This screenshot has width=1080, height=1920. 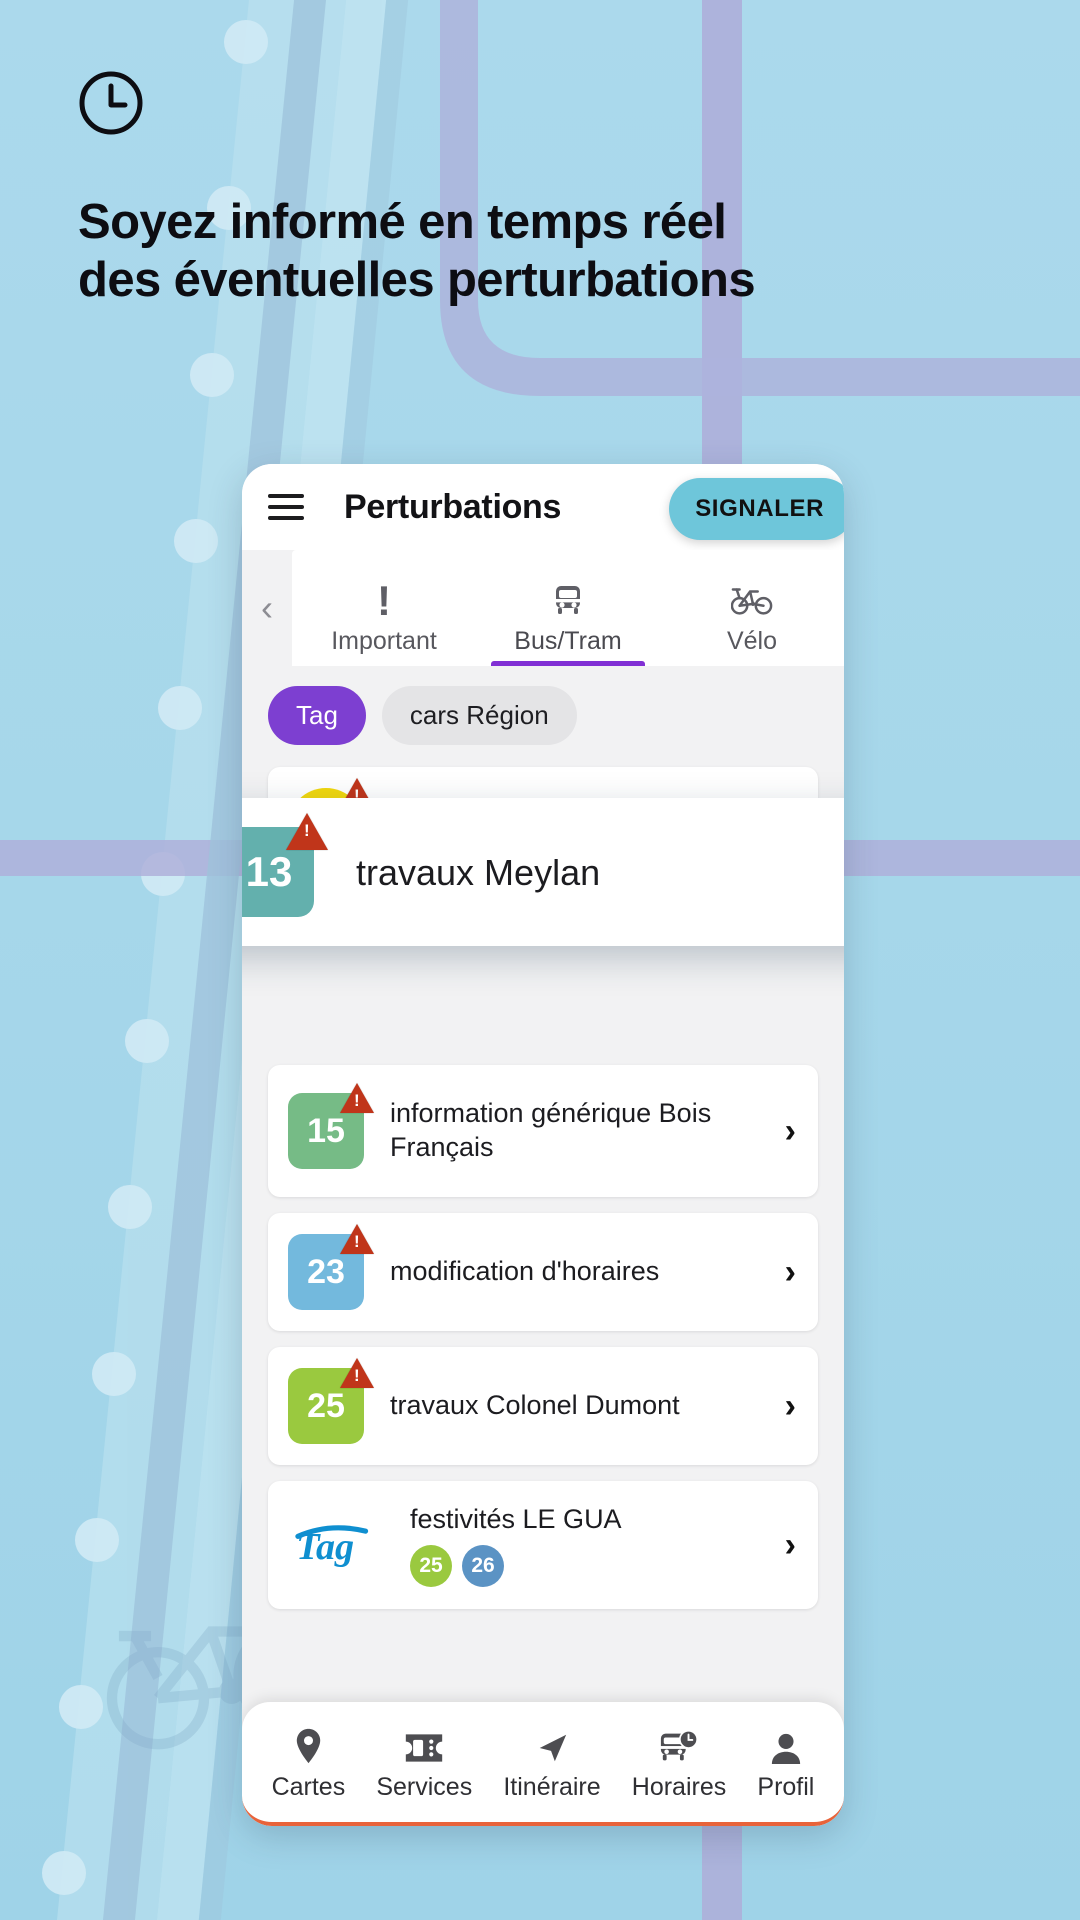 I want to click on table-row: 23 modification d'horaires ›, so click(x=543, y=1272).